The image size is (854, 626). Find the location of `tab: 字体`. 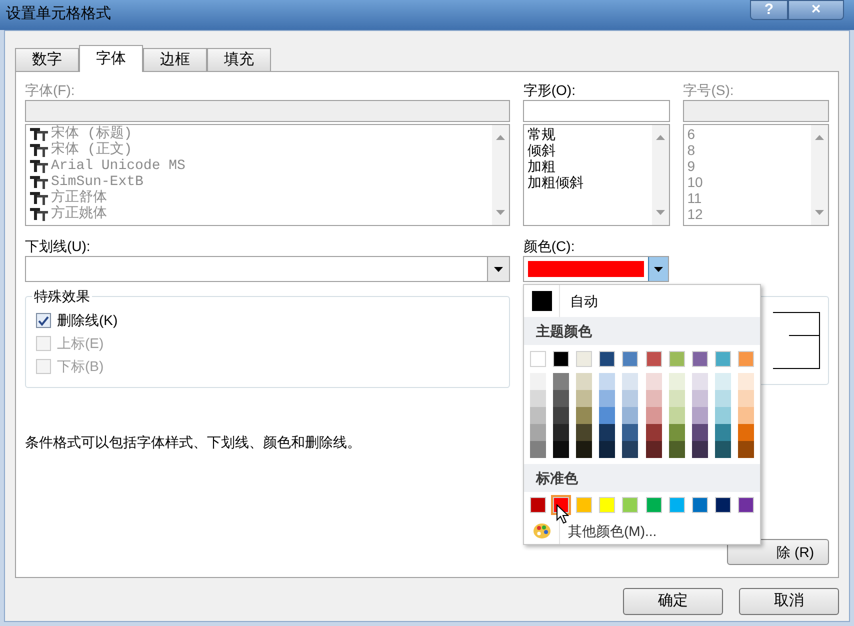

tab: 字体 is located at coordinates (111, 58).